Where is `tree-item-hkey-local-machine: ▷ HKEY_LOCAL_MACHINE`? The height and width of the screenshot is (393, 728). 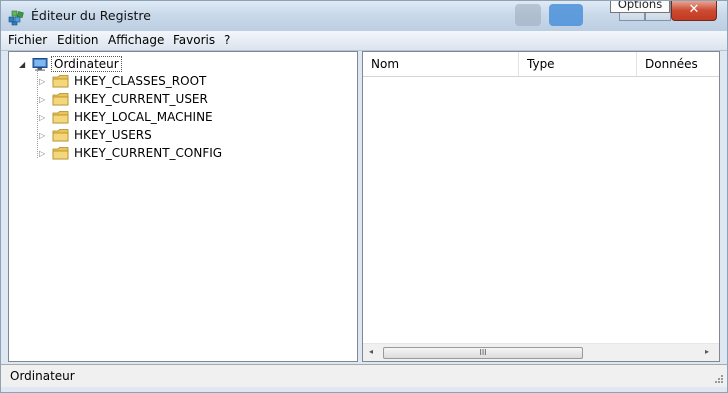 tree-item-hkey-local-machine: ▷ HKEY_LOCAL_MACHINE is located at coordinates (126, 117).